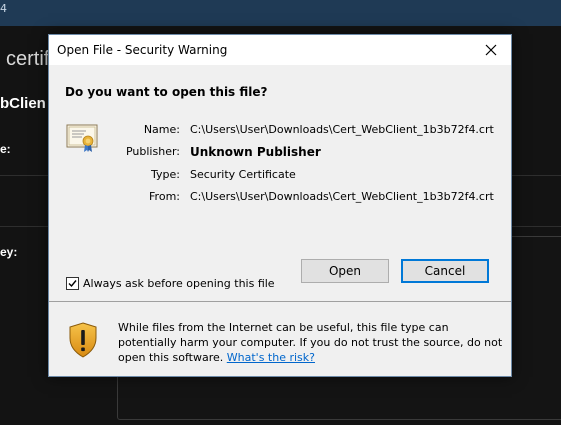 The image size is (561, 425). Describe the element at coordinates (152, 151) in the screenshot. I see `publisher-label: Publisher:` at that location.